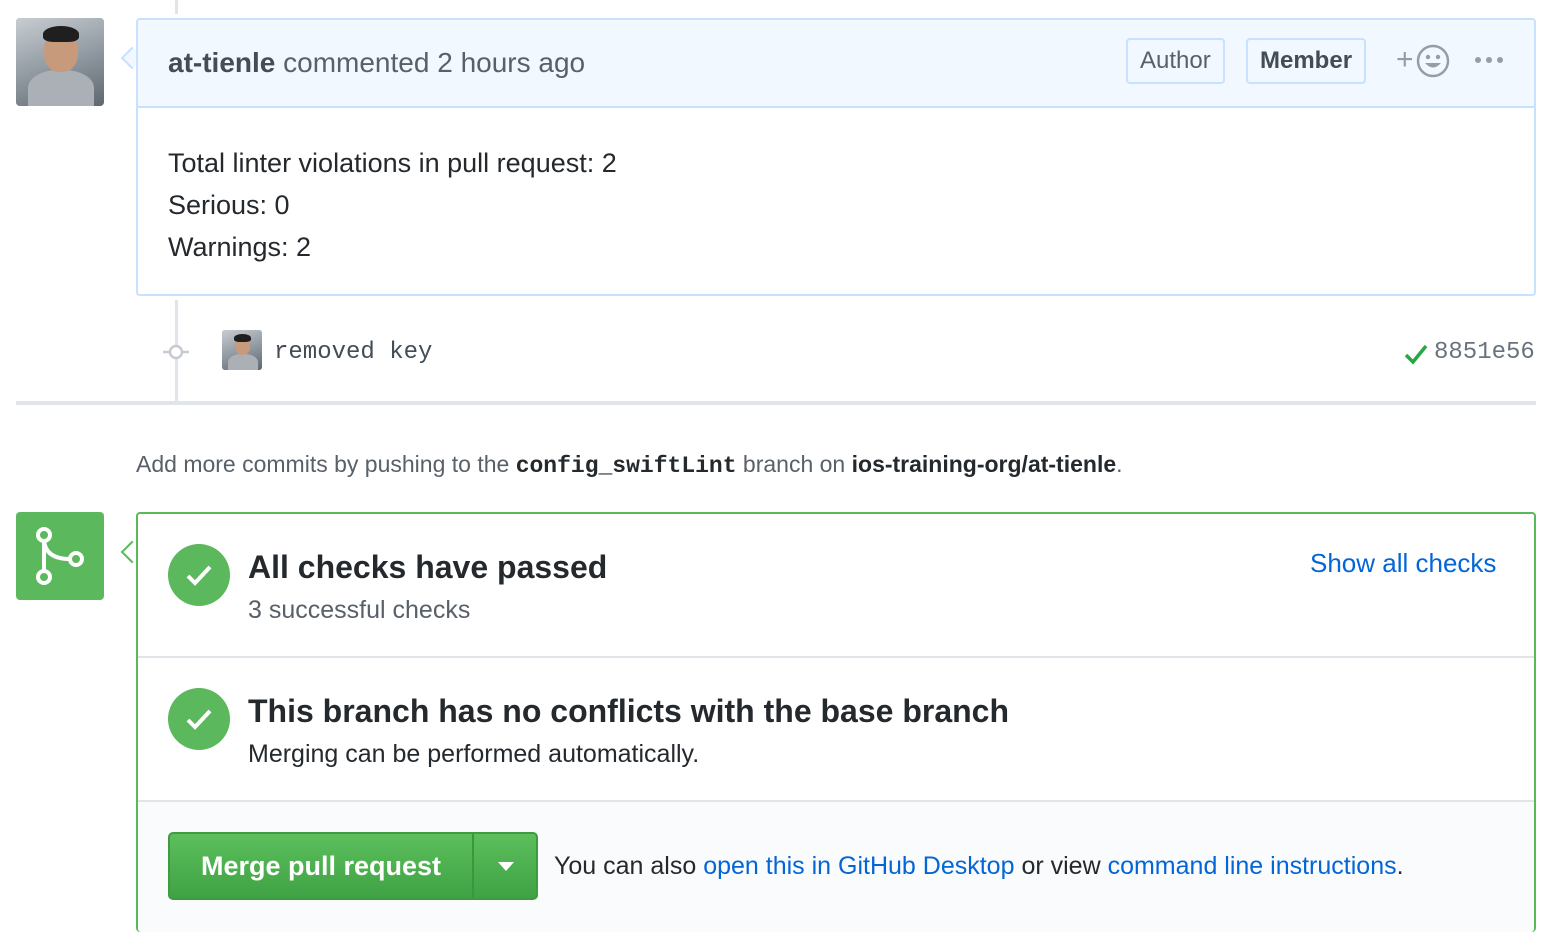 The height and width of the screenshot is (948, 1554). What do you see at coordinates (474, 754) in the screenshot?
I see `conflicts-subtitle: Merging can be performed automatically.` at bounding box center [474, 754].